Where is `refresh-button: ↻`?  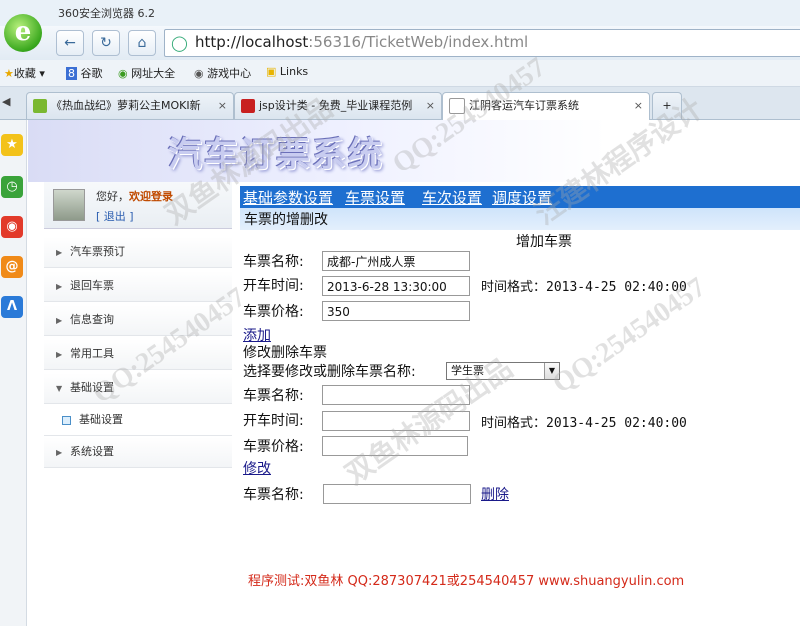 refresh-button: ↻ is located at coordinates (106, 43).